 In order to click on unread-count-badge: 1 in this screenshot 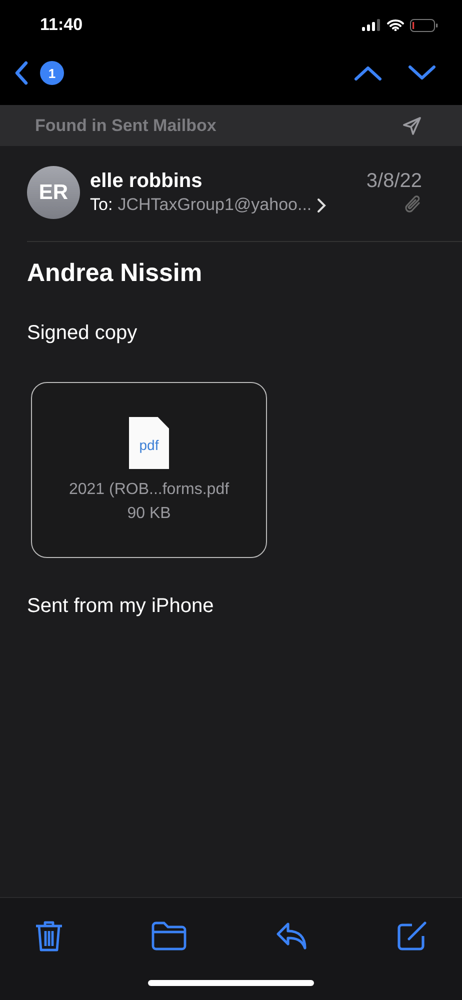, I will do `click(52, 73)`.